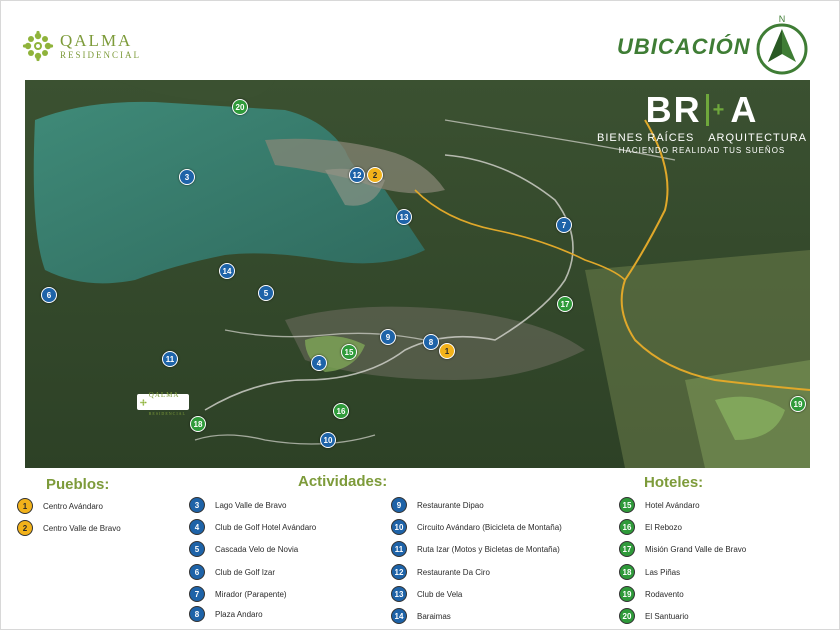  I want to click on marker-badge: 8, so click(197, 614).